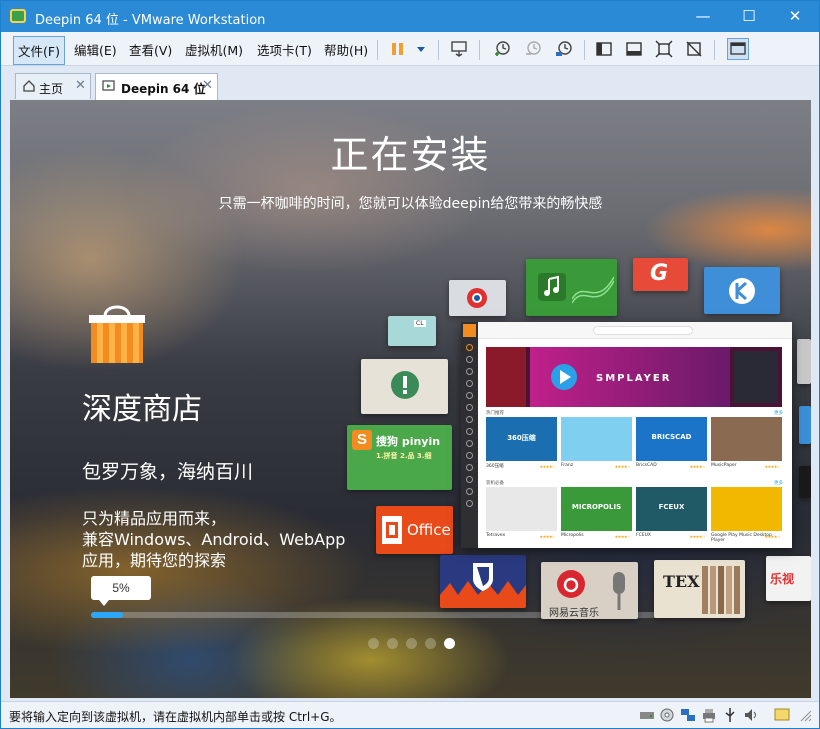  I want to click on store-app-name: FCEUX, so click(643, 535).